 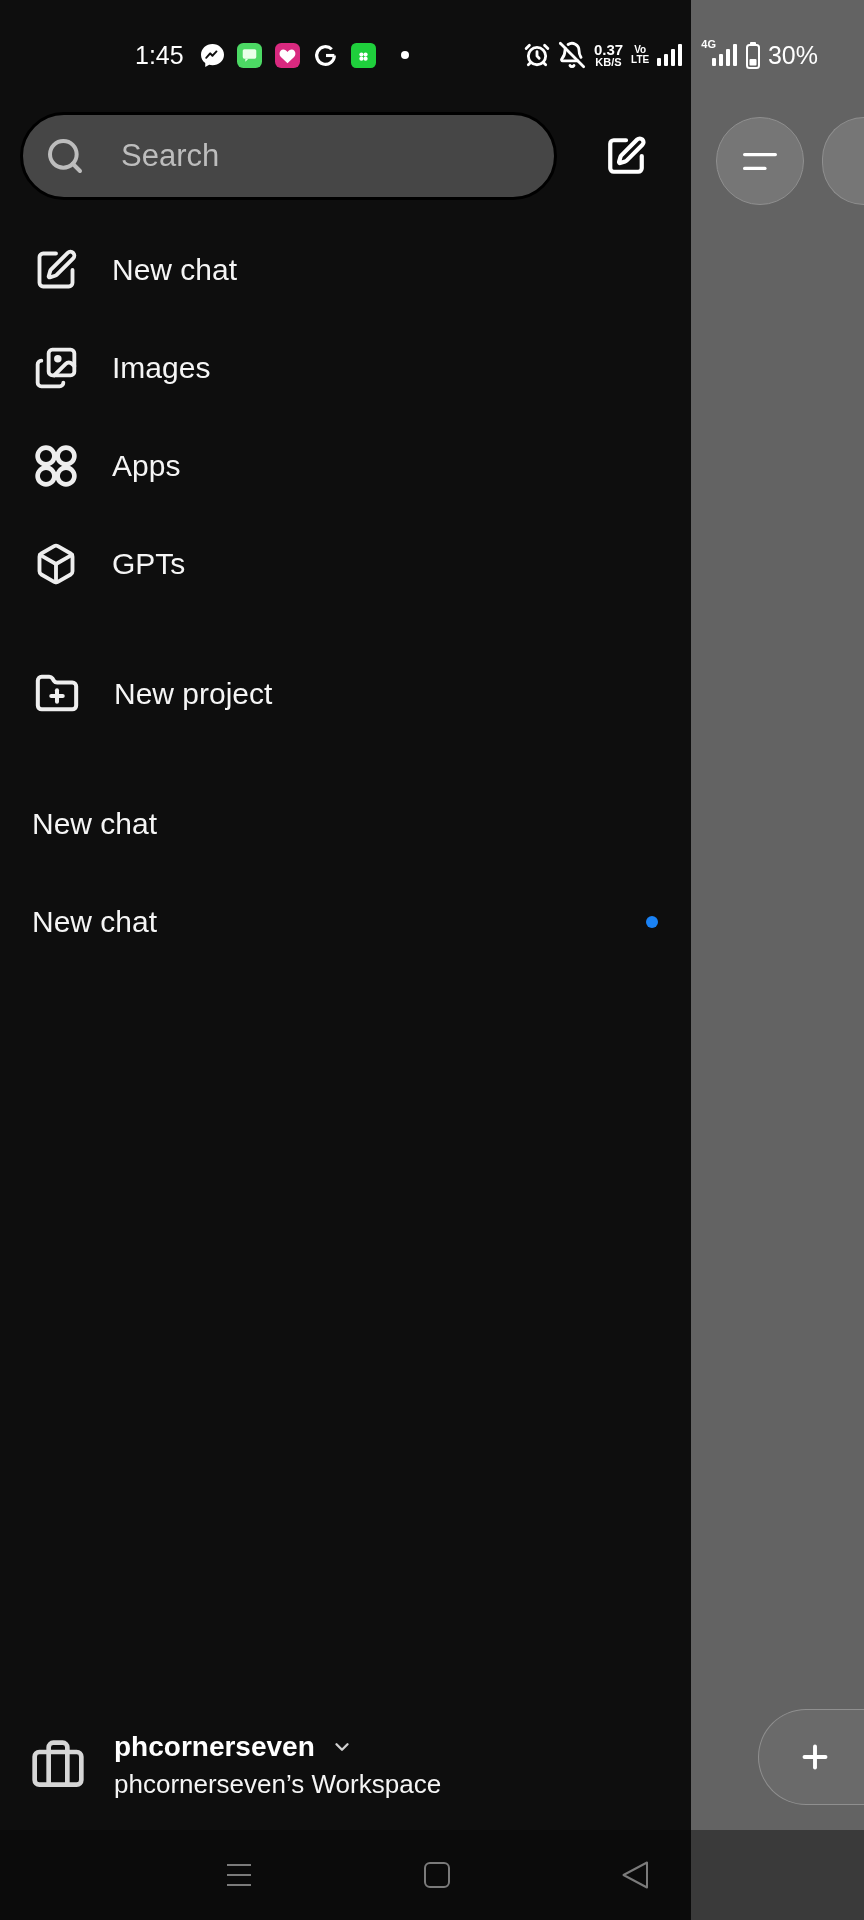 What do you see at coordinates (792, 55) in the screenshot?
I see `battery-percent: 30%` at bounding box center [792, 55].